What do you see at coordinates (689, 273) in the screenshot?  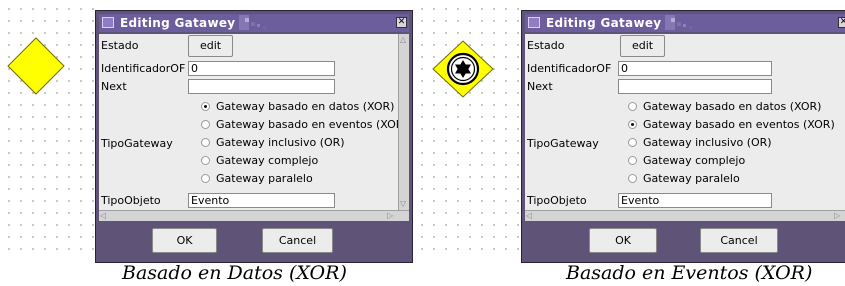 I see `caption-right: Basado en Eventos (XOR)` at bounding box center [689, 273].